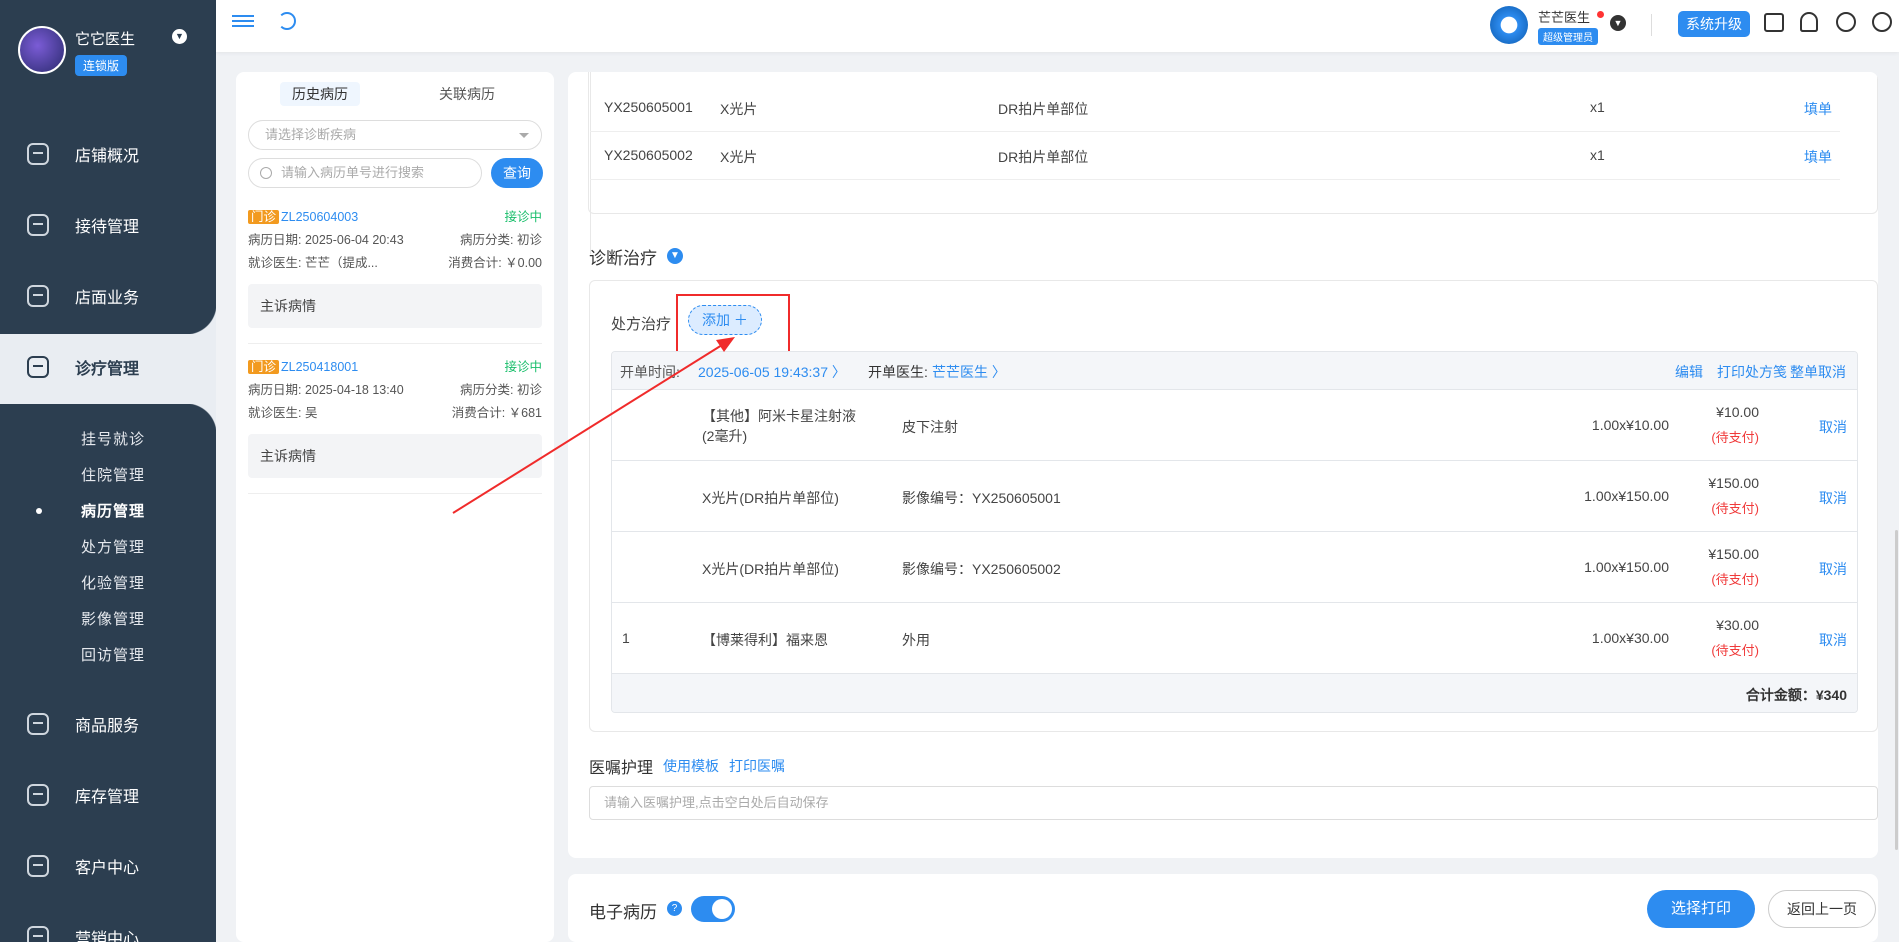  Describe the element at coordinates (739, 109) in the screenshot. I see `imaging-type: X光片` at that location.